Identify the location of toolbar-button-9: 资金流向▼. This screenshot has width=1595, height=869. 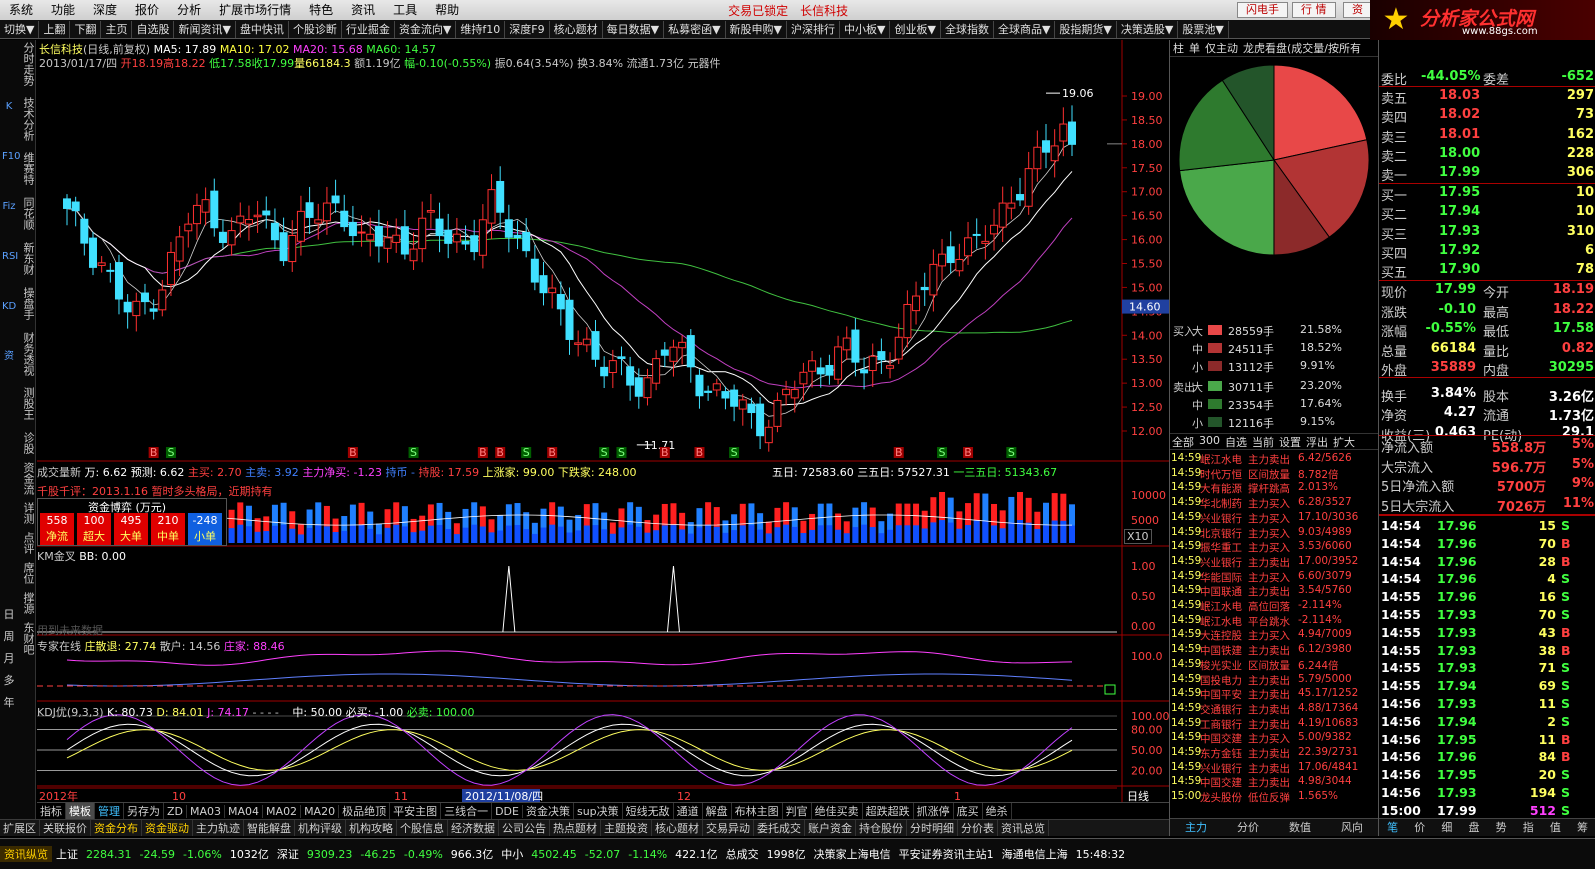
(426, 29).